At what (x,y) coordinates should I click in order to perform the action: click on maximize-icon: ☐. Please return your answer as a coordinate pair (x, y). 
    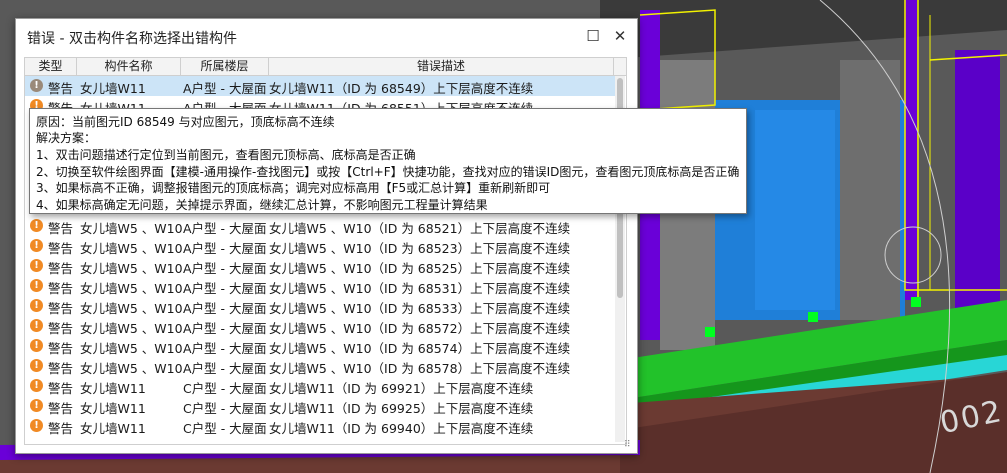
    Looking at the image, I should click on (593, 36).